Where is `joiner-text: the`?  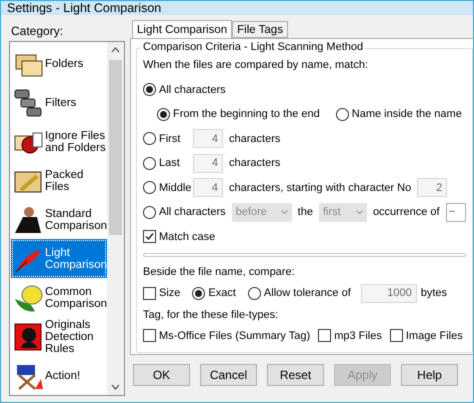
joiner-text: the is located at coordinates (305, 212).